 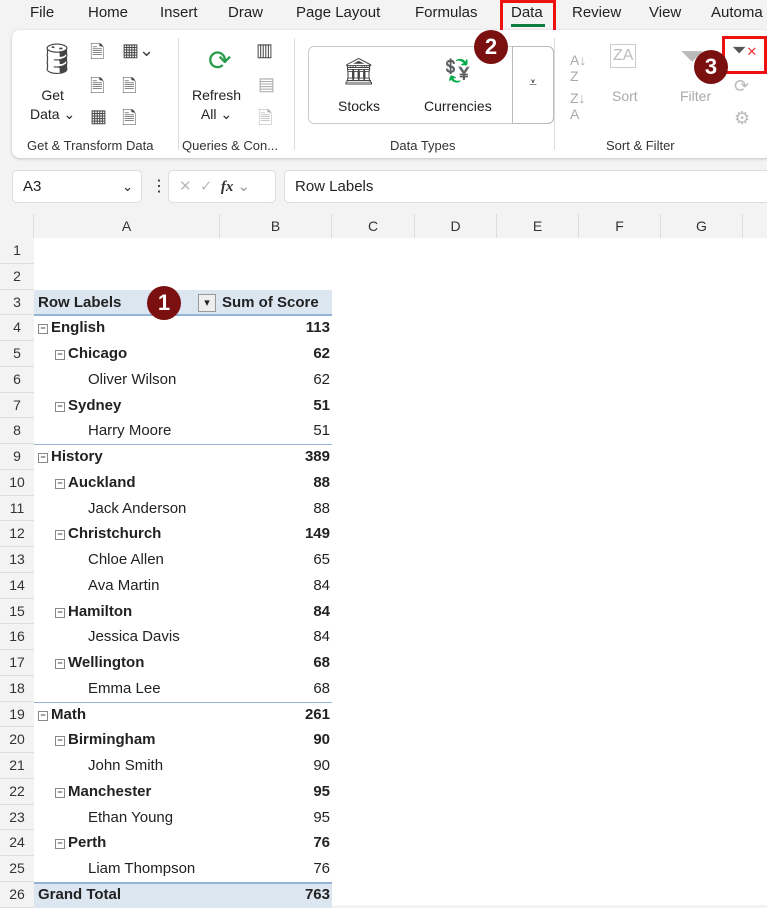 What do you see at coordinates (17, 869) in the screenshot?
I see `row-header: 25` at bounding box center [17, 869].